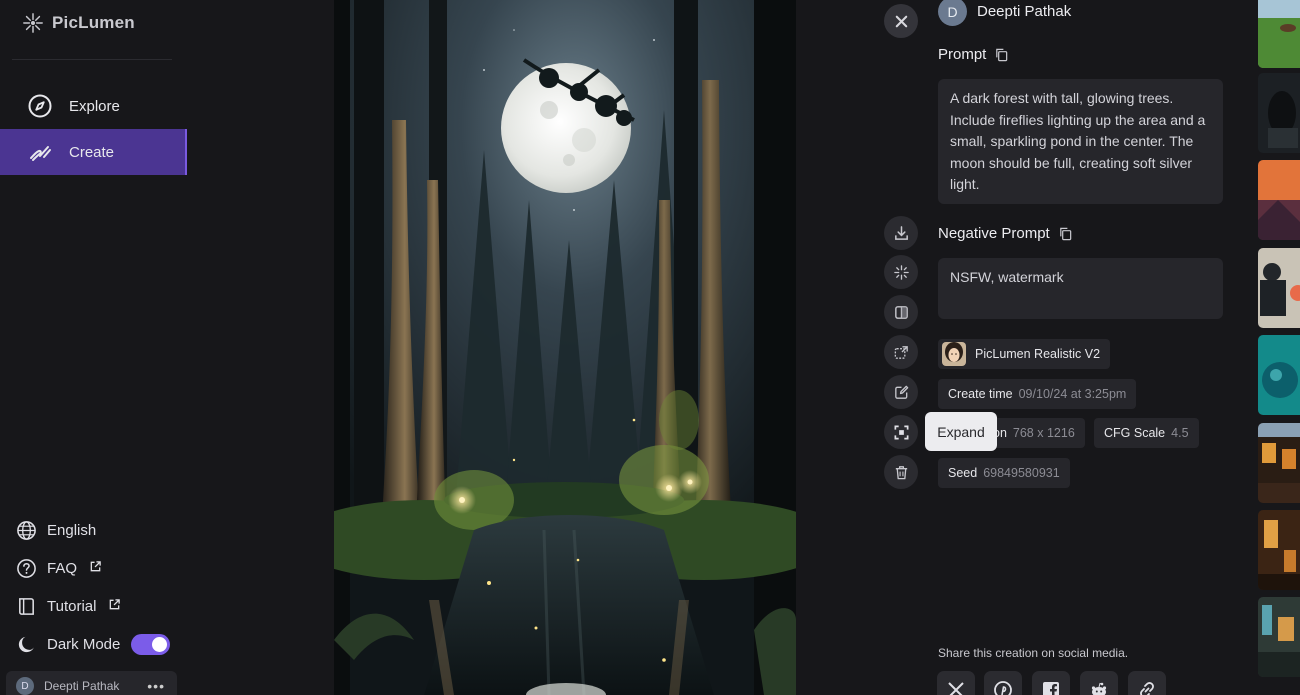 Image resolution: width=1300 pixels, height=695 pixels. Describe the element at coordinates (84, 644) in the screenshot. I see `dark-mode-label: Dark Mode` at that location.